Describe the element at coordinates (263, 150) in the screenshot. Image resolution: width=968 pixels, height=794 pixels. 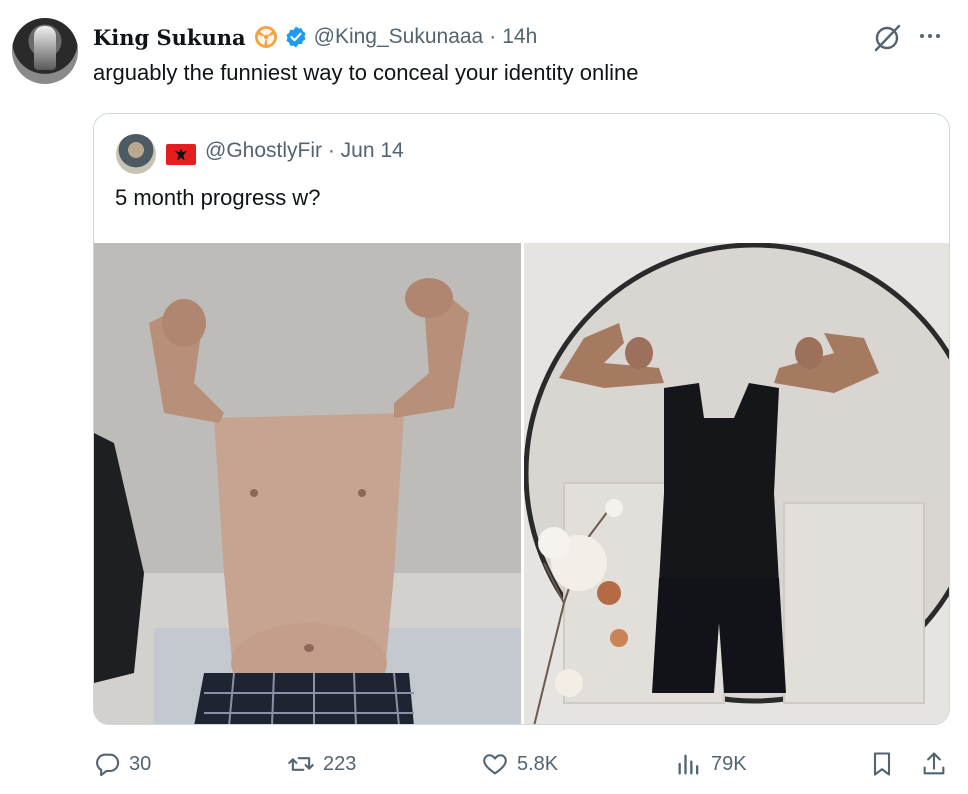
I see `quoted-handle: @GhostlyFir` at that location.